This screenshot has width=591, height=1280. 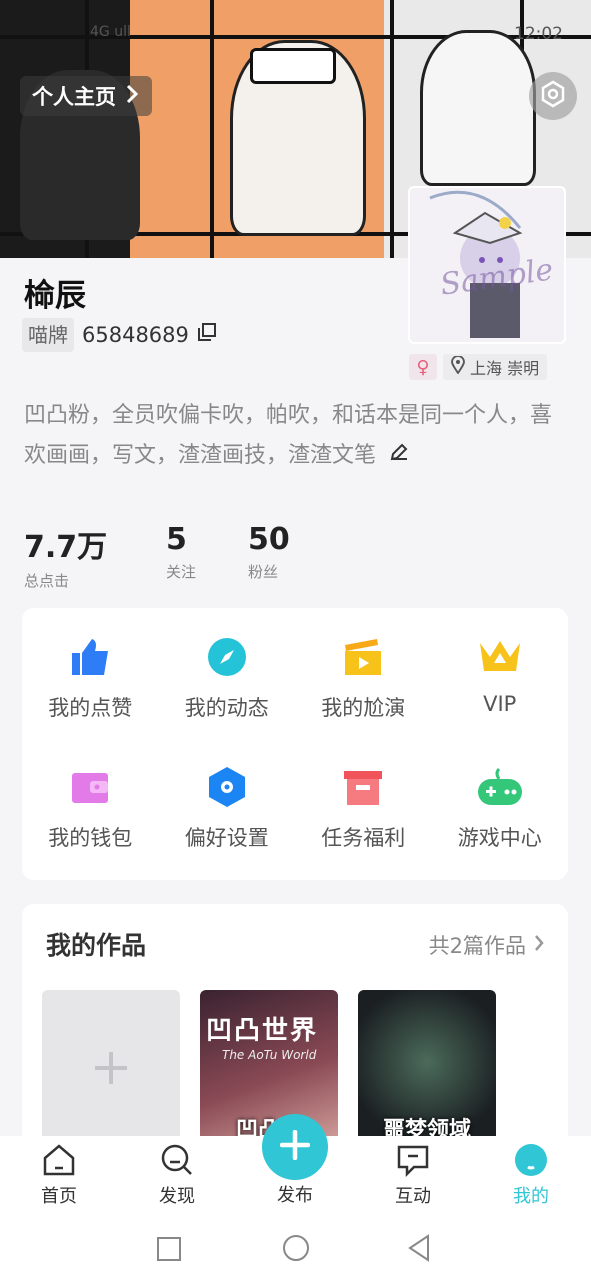 What do you see at coordinates (363, 708) in the screenshot?
I see `menu-label: 我的尬演` at bounding box center [363, 708].